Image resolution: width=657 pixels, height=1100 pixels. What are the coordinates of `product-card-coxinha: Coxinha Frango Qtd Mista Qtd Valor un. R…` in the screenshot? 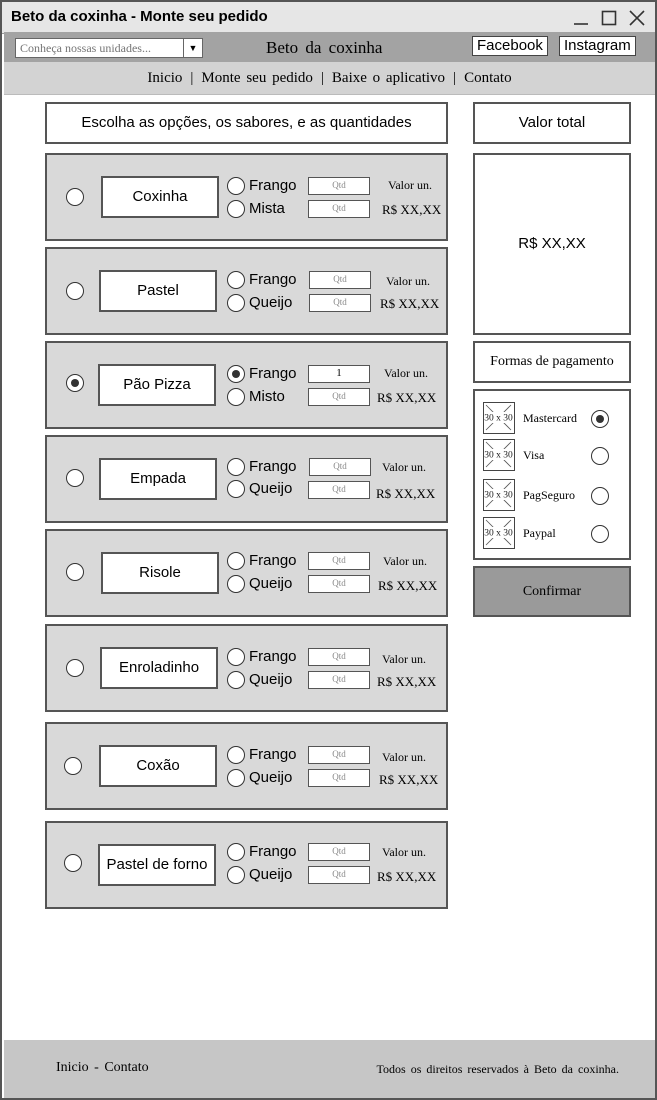 It's located at (246, 197).